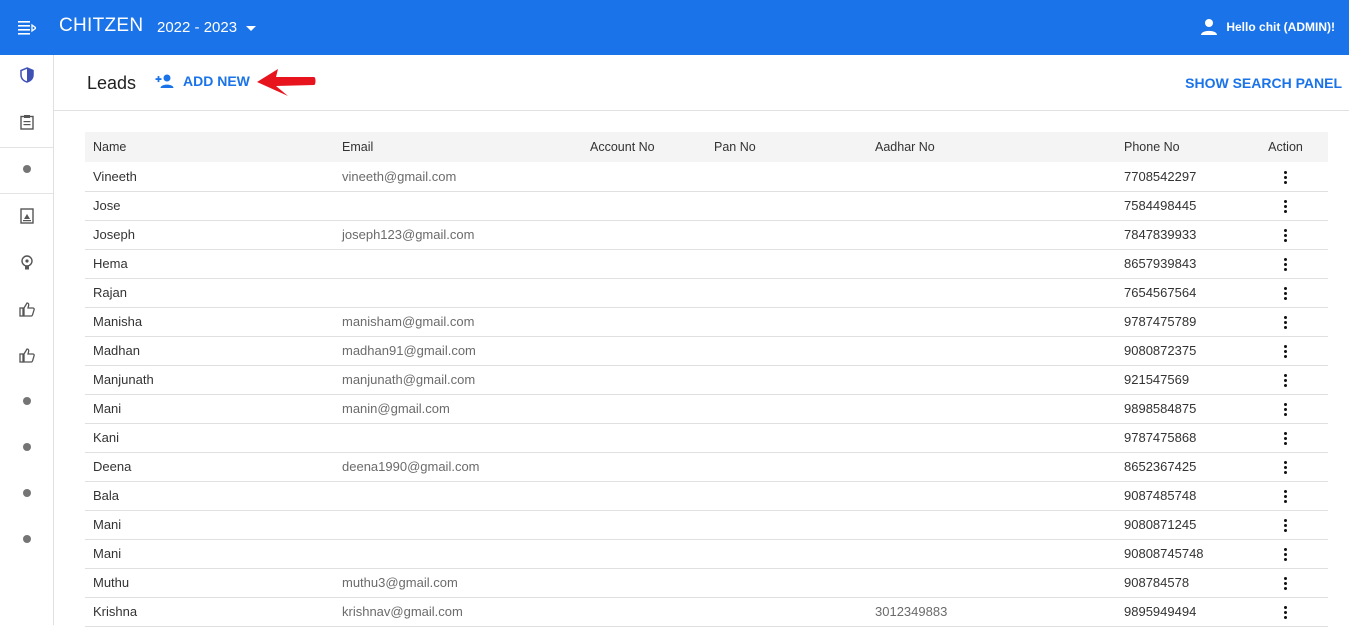  I want to click on table-row: Madhan madhan91@gmail.com 9080872375, so click(706, 351).